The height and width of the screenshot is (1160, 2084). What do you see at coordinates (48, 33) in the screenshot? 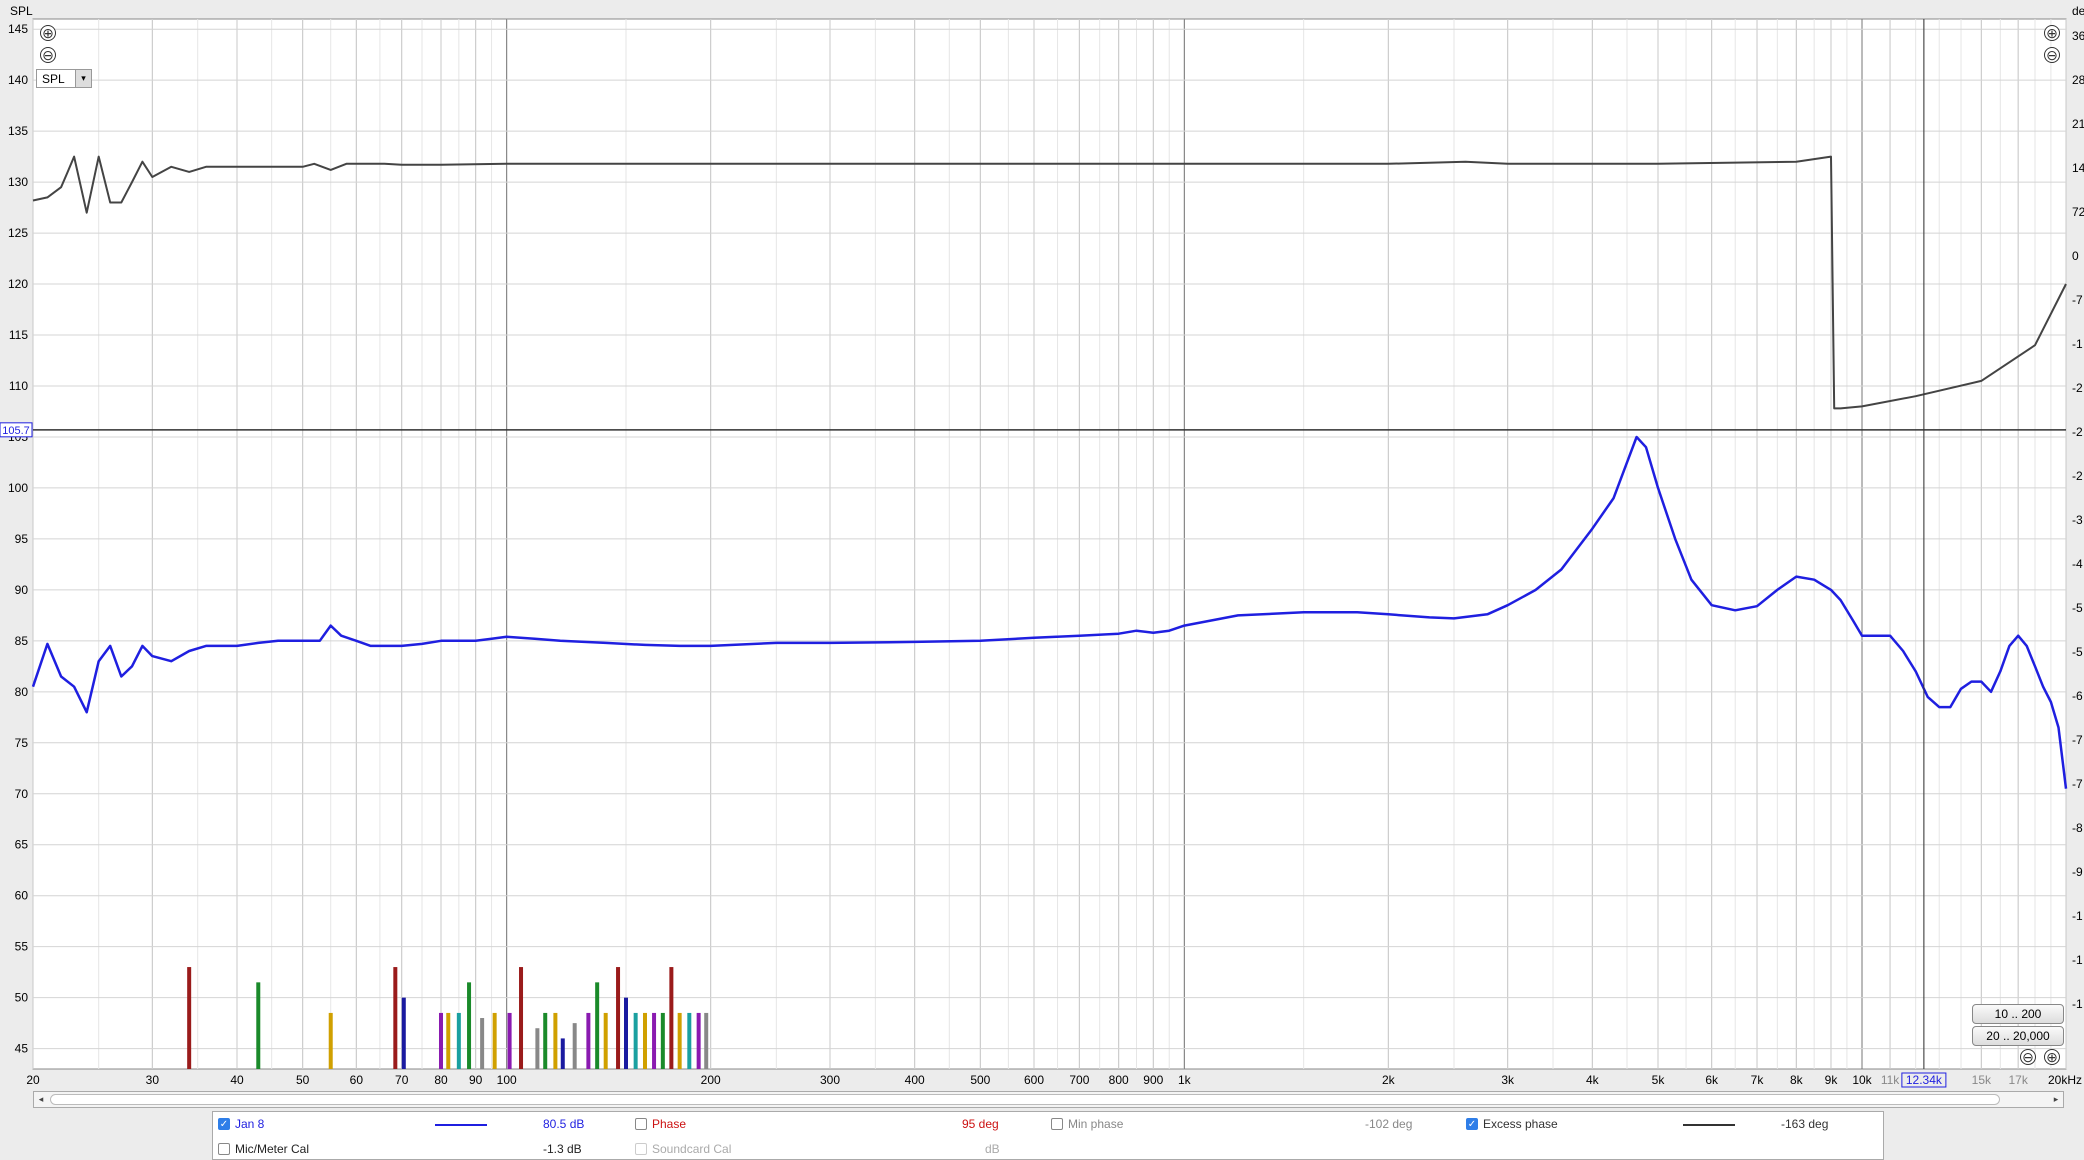
I see `zoom-in-y-button: ⊕` at bounding box center [48, 33].